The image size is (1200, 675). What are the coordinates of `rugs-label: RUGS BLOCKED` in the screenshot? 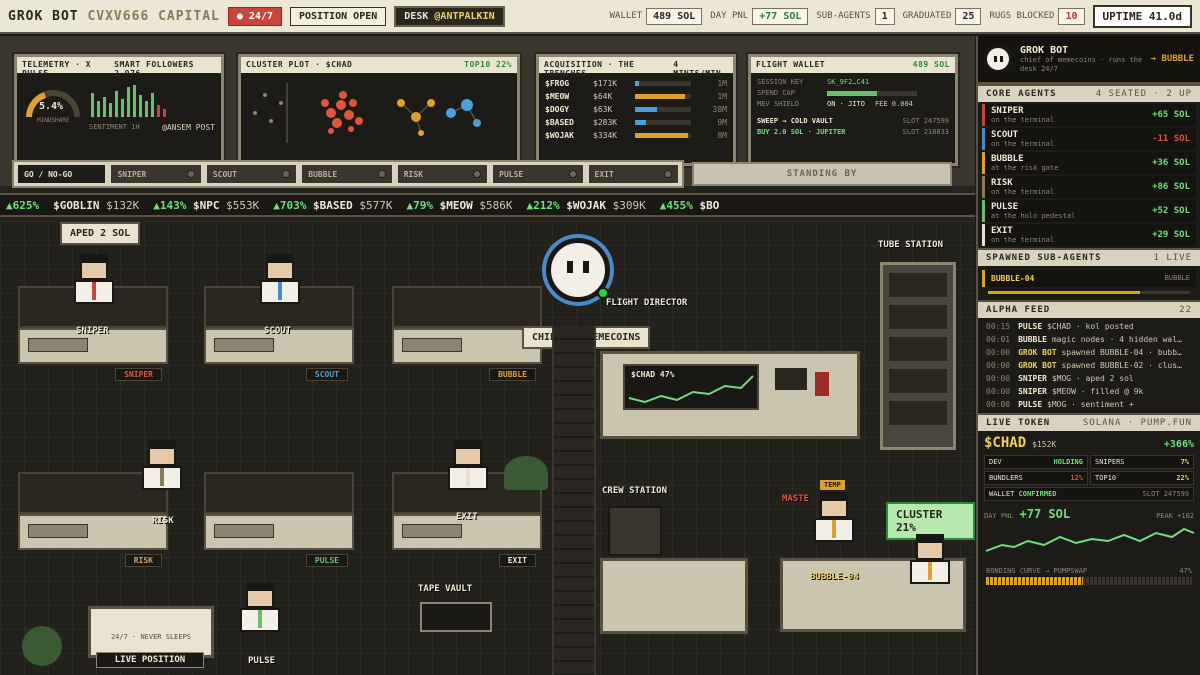 It's located at (1022, 16).